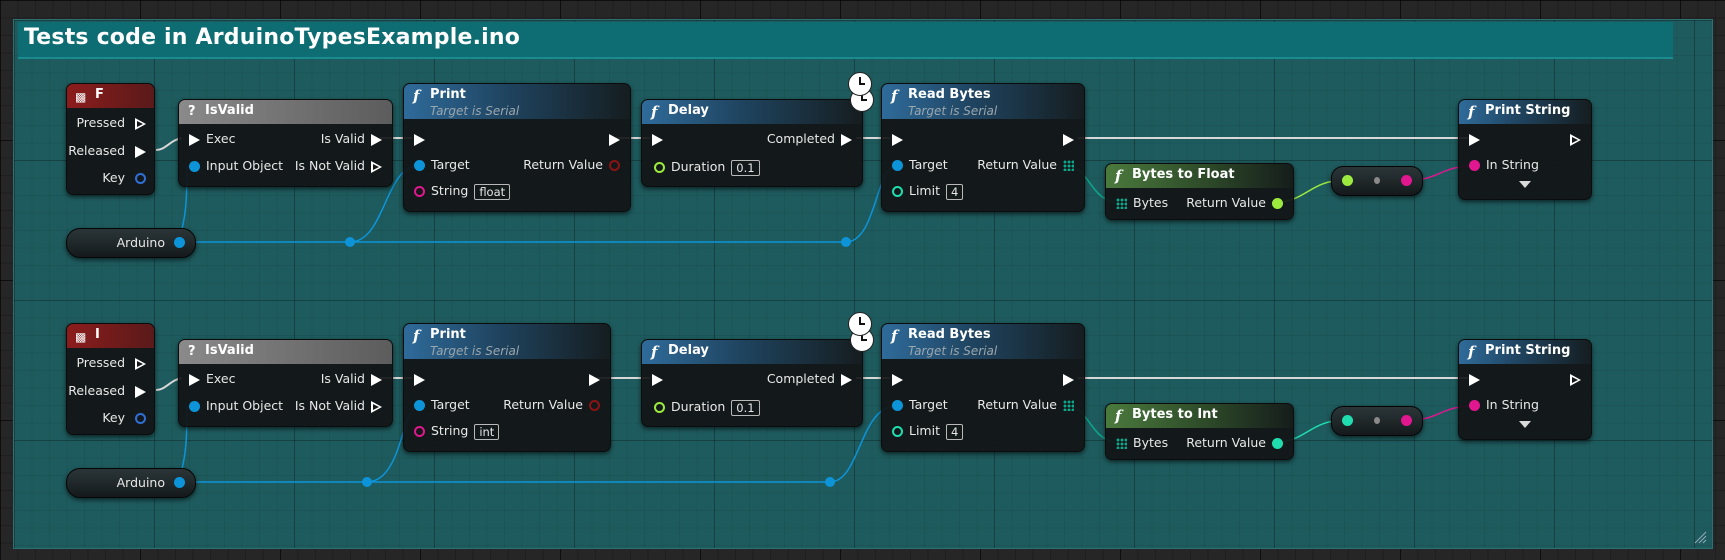  Describe the element at coordinates (272, 37) in the screenshot. I see `comment-title: Tests code in ArduinoTypesExample.ino` at that location.